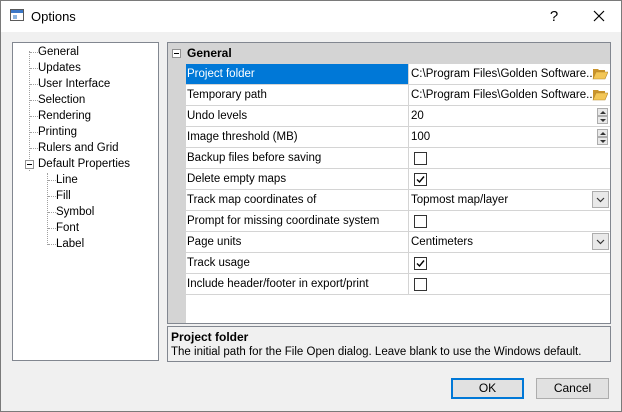 This screenshot has height=412, width=622. Describe the element at coordinates (53, 16) in the screenshot. I see `window-title: Options` at that location.